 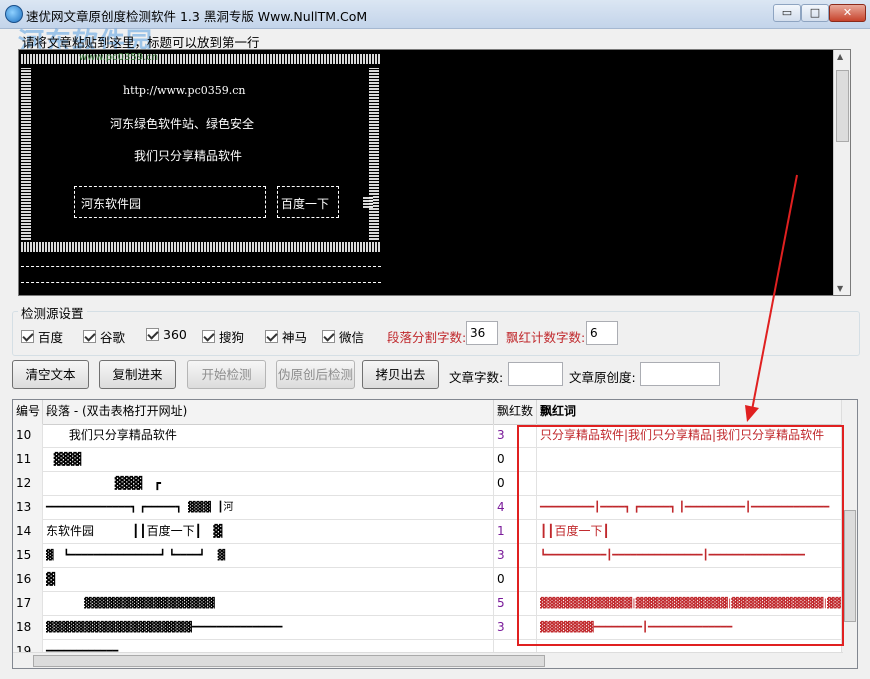 I want to click on red-count-input: 6, so click(x=602, y=333).